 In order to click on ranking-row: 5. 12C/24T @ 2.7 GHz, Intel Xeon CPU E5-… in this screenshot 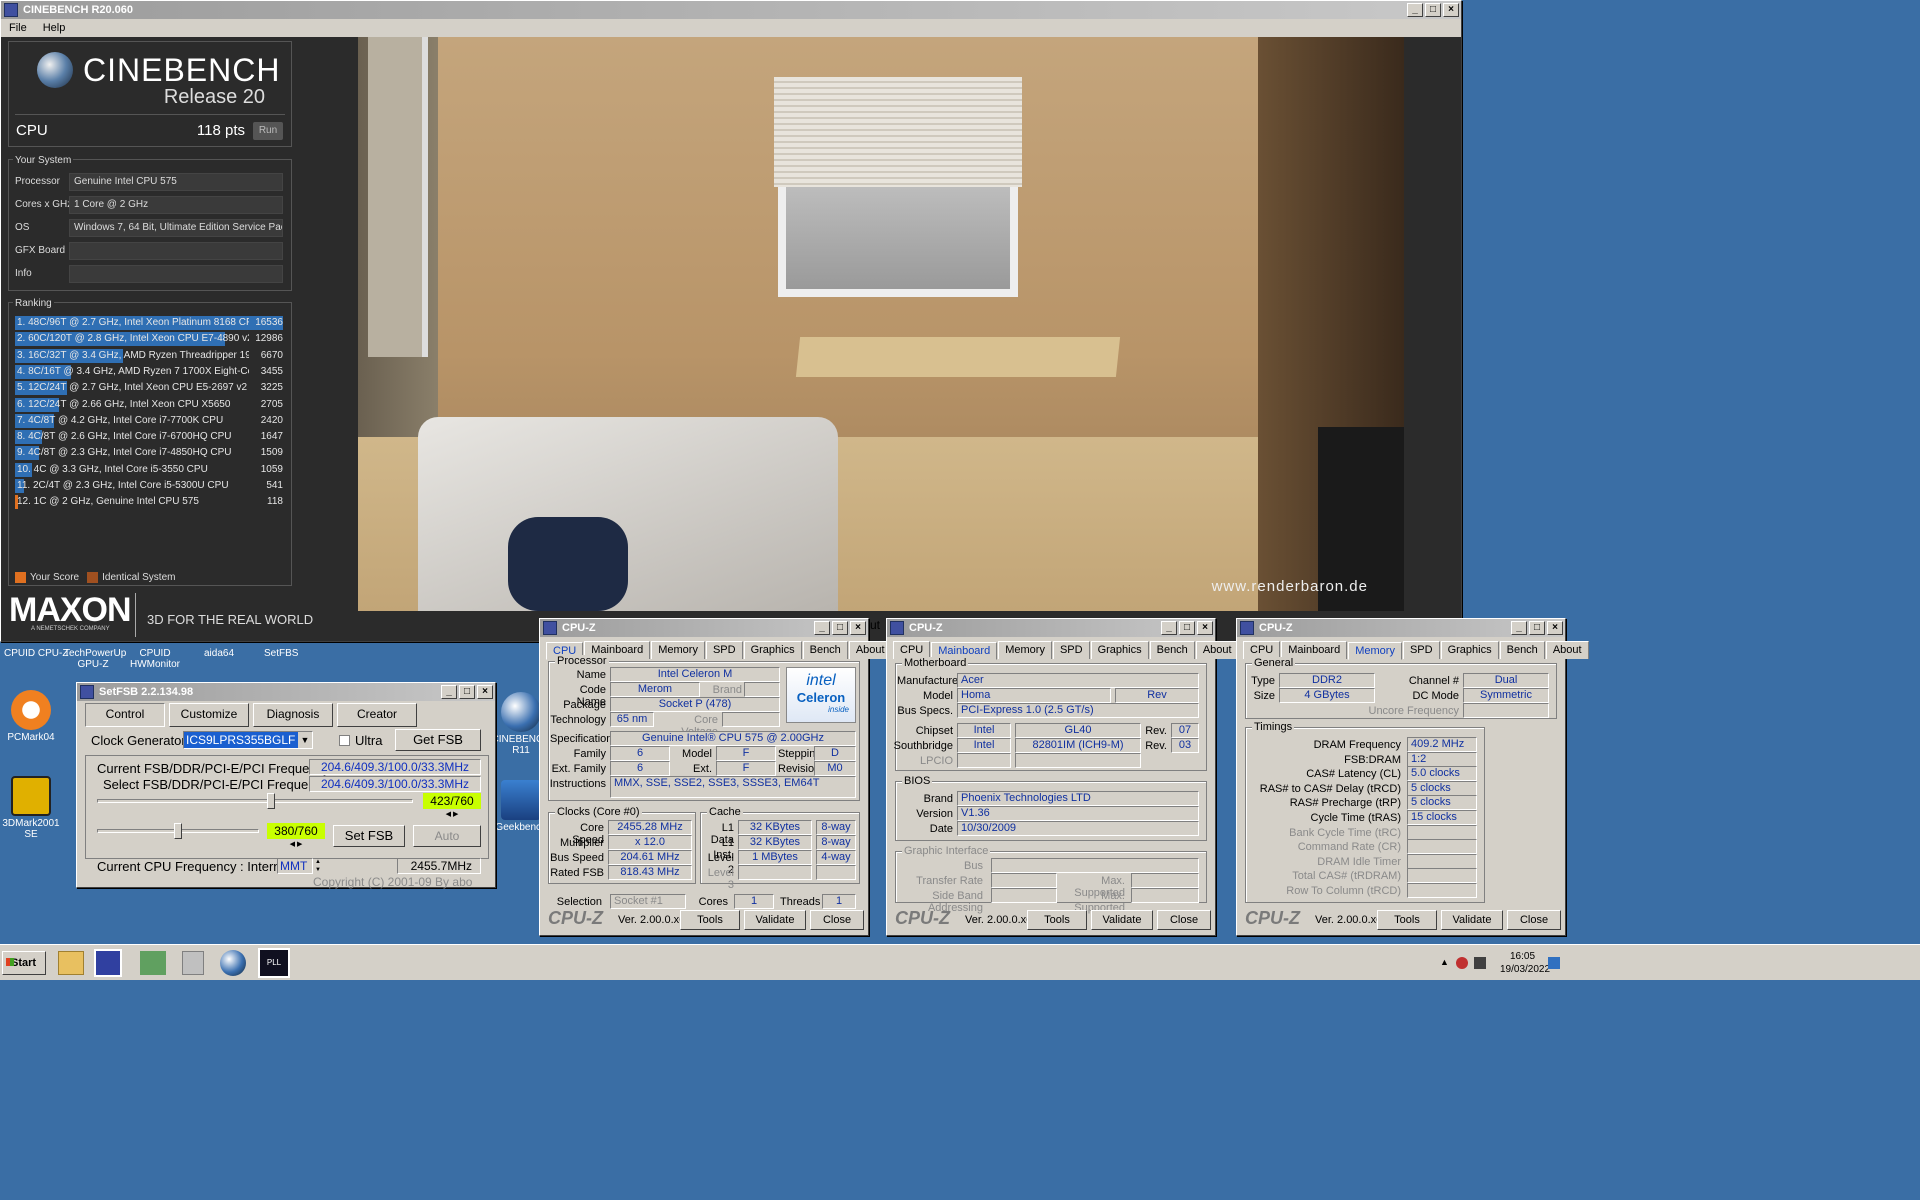, I will do `click(150, 388)`.